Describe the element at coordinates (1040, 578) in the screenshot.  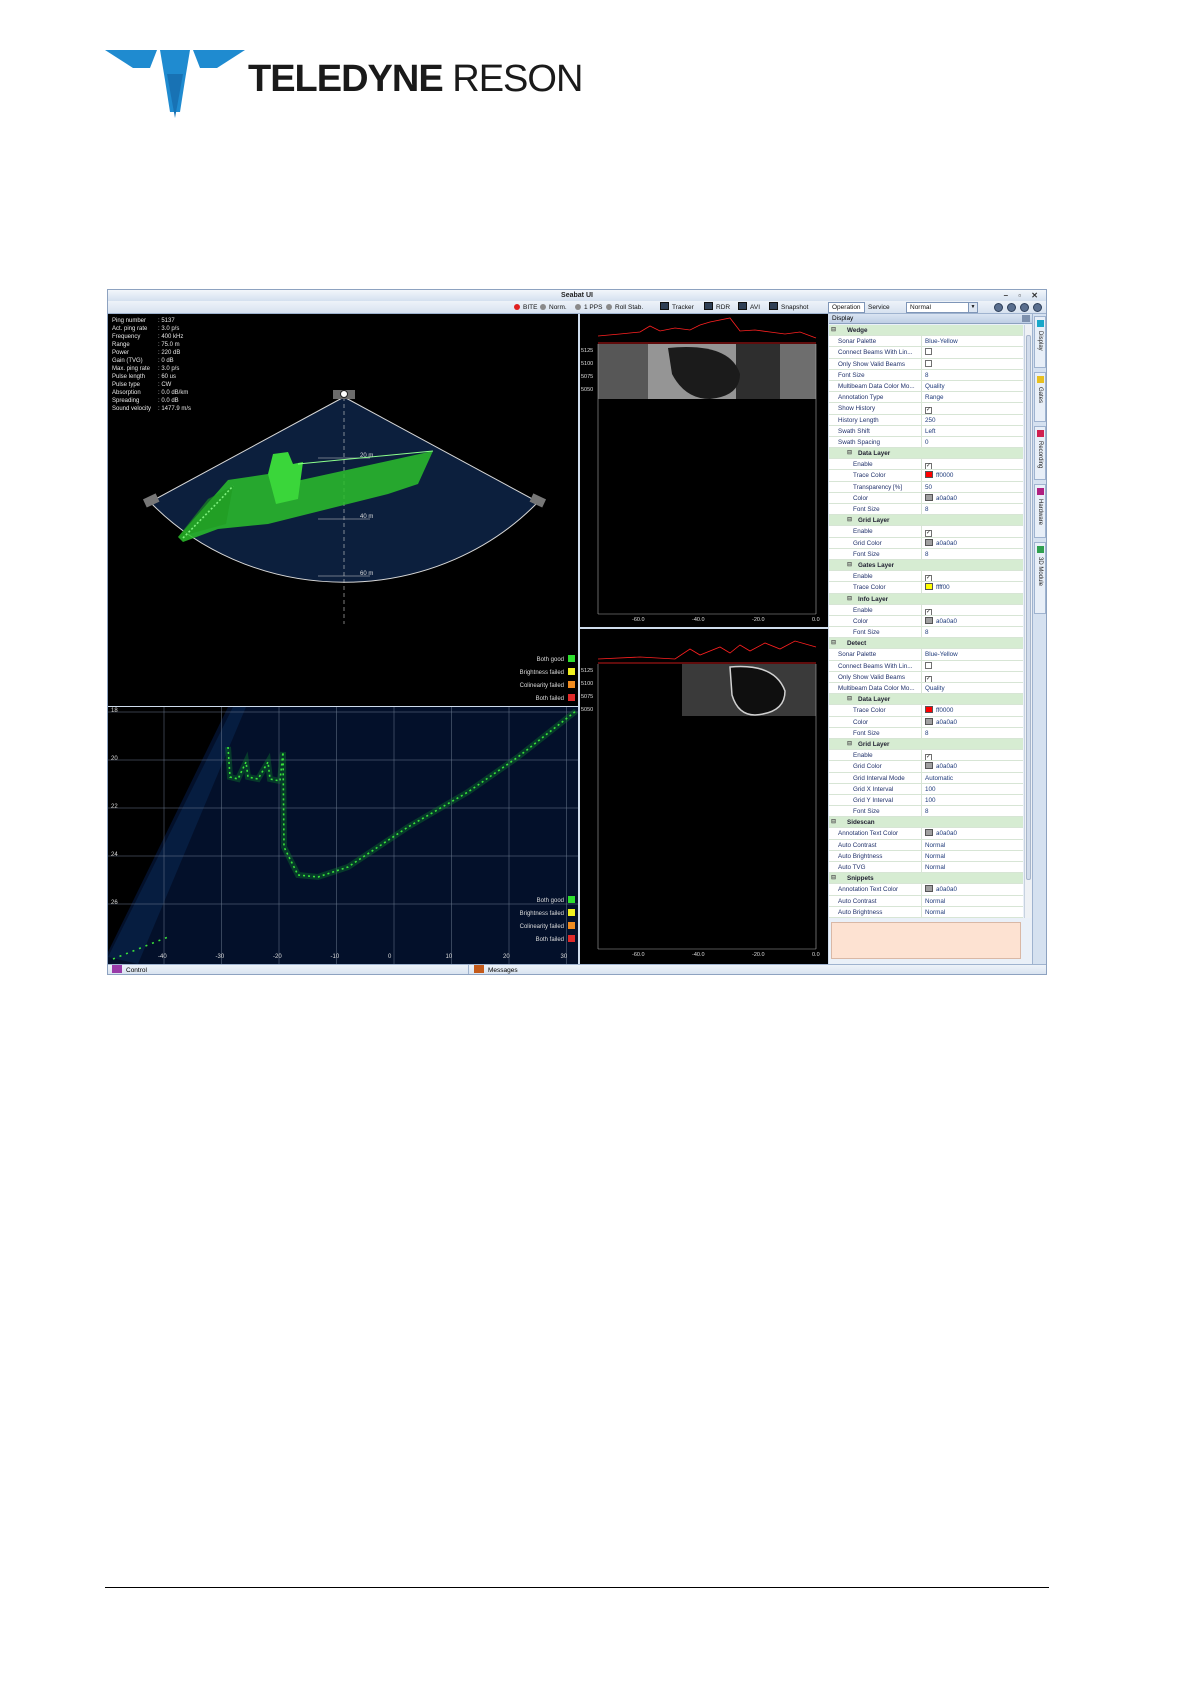
I see `tab-3d-module: 3D Module` at that location.